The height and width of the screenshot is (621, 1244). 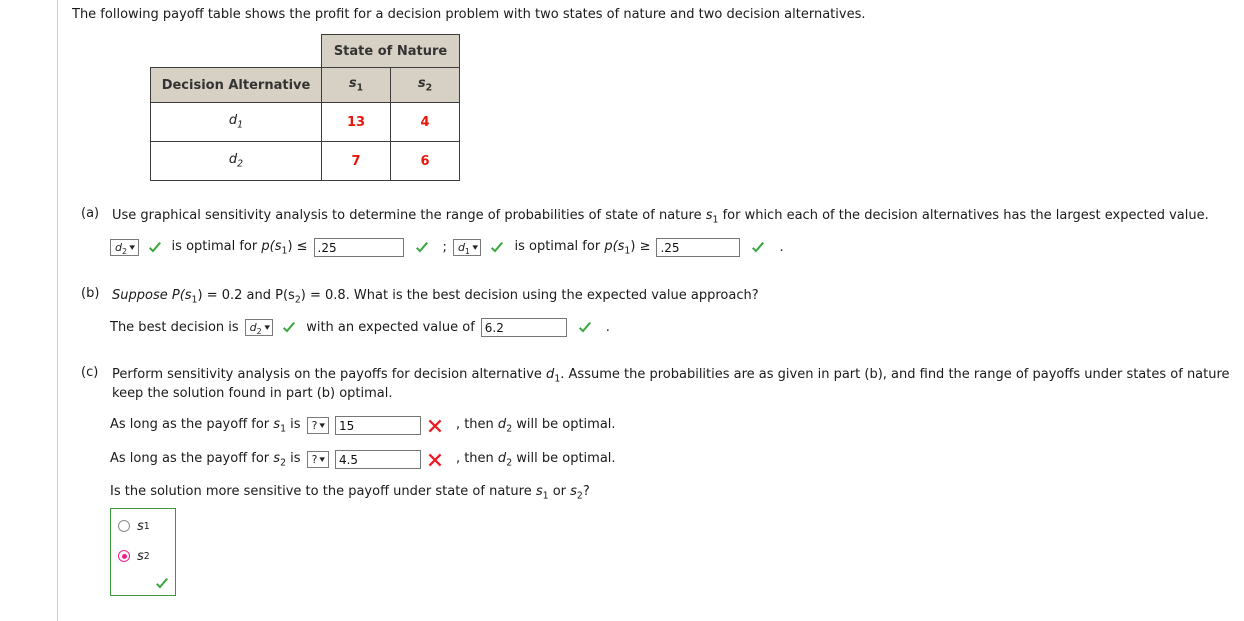 I want to click on table-row: d2 7 6, so click(x=305, y=161).